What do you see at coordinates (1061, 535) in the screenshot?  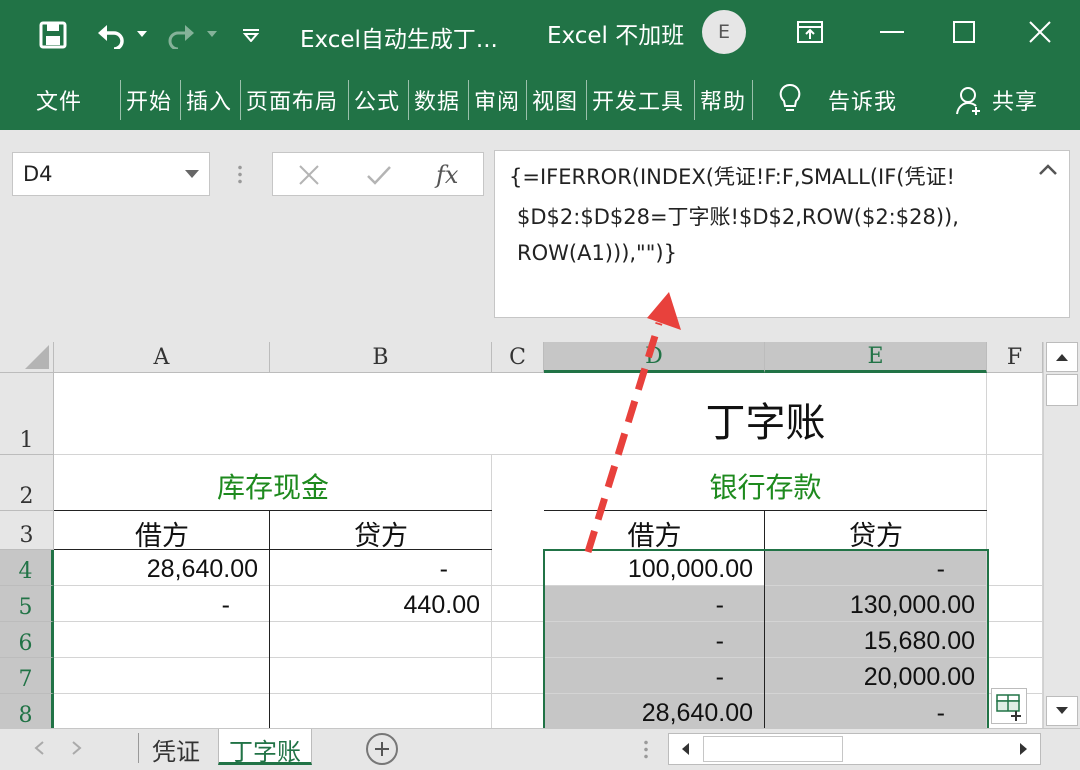 I see `vertical-scrollbar` at bounding box center [1061, 535].